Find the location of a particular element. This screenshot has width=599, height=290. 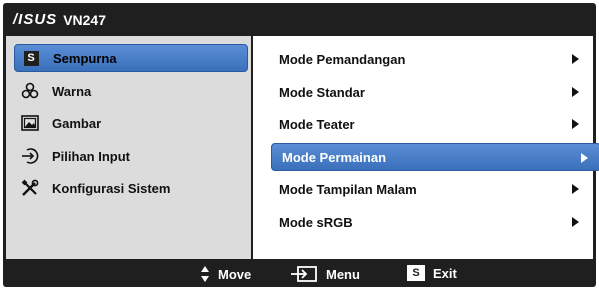

sub-item-label: Mode Pemandangan is located at coordinates (342, 59).